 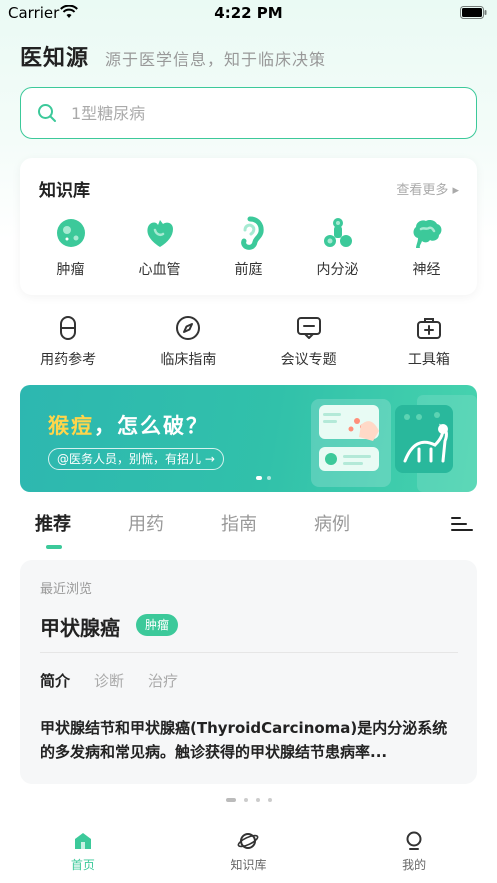 I want to click on toolbox-icon, so click(x=428, y=328).